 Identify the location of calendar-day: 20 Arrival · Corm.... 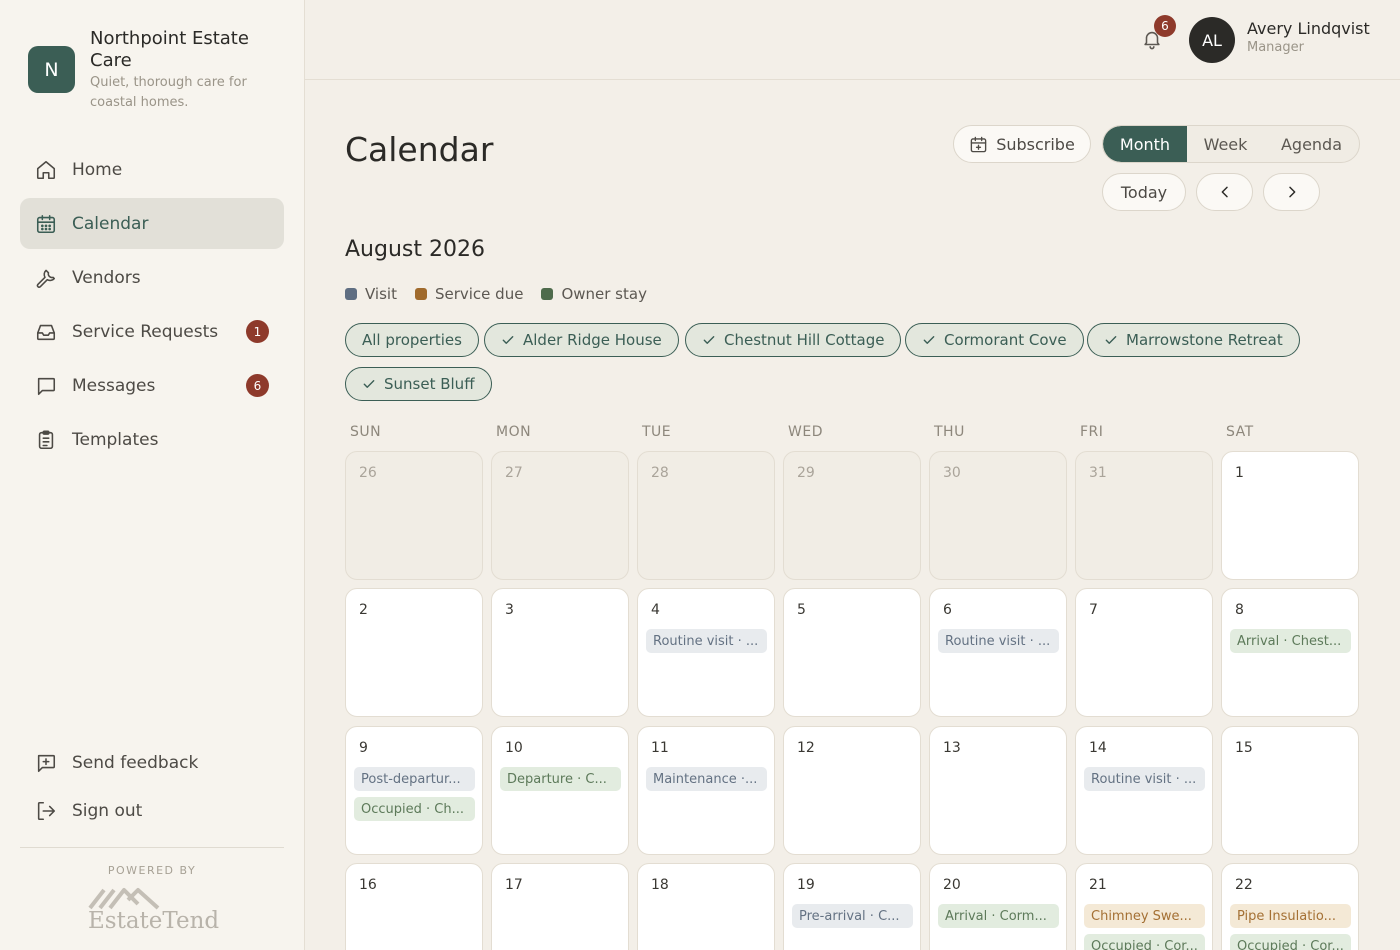
(998, 906).